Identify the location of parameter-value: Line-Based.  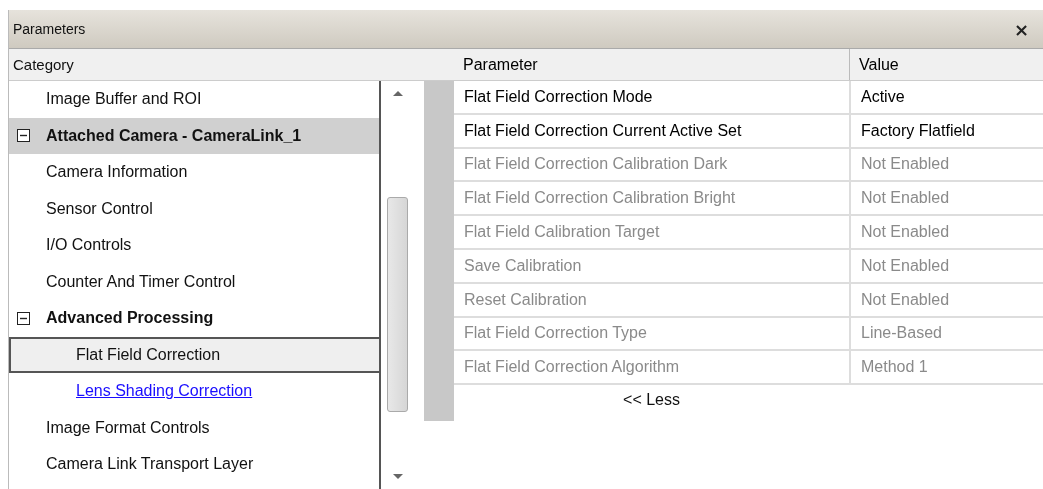
(946, 333).